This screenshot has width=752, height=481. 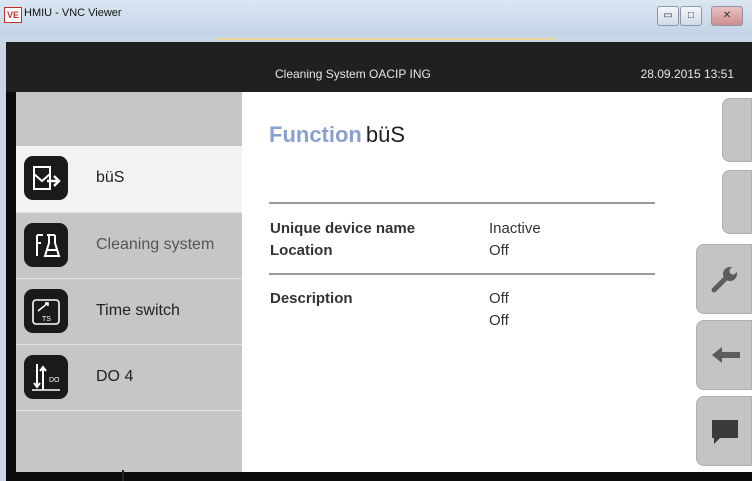 I want to click on property-label: Unique device name, so click(x=343, y=228).